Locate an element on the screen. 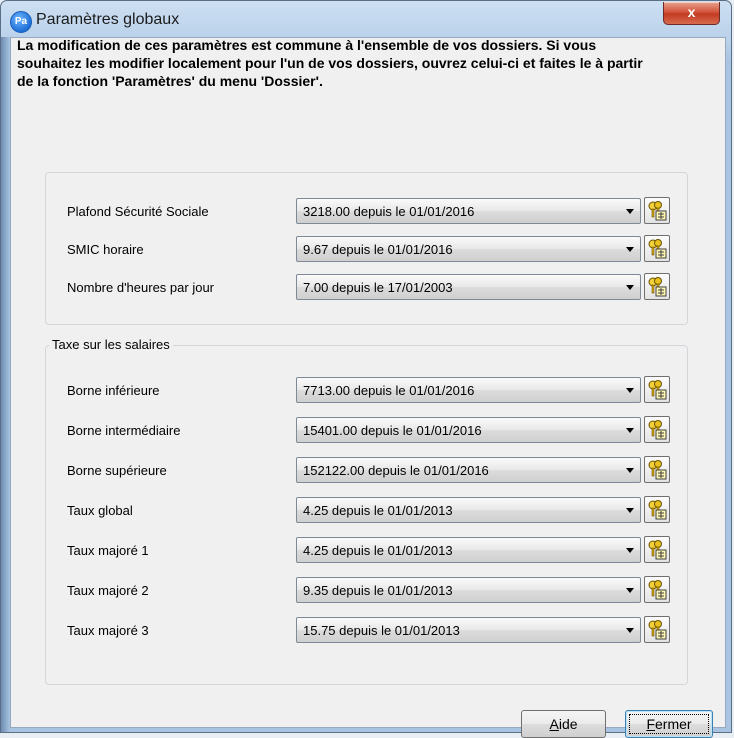  param-dropdown: 152122.00 depuis le 01/01/2016 is located at coordinates (468, 470).